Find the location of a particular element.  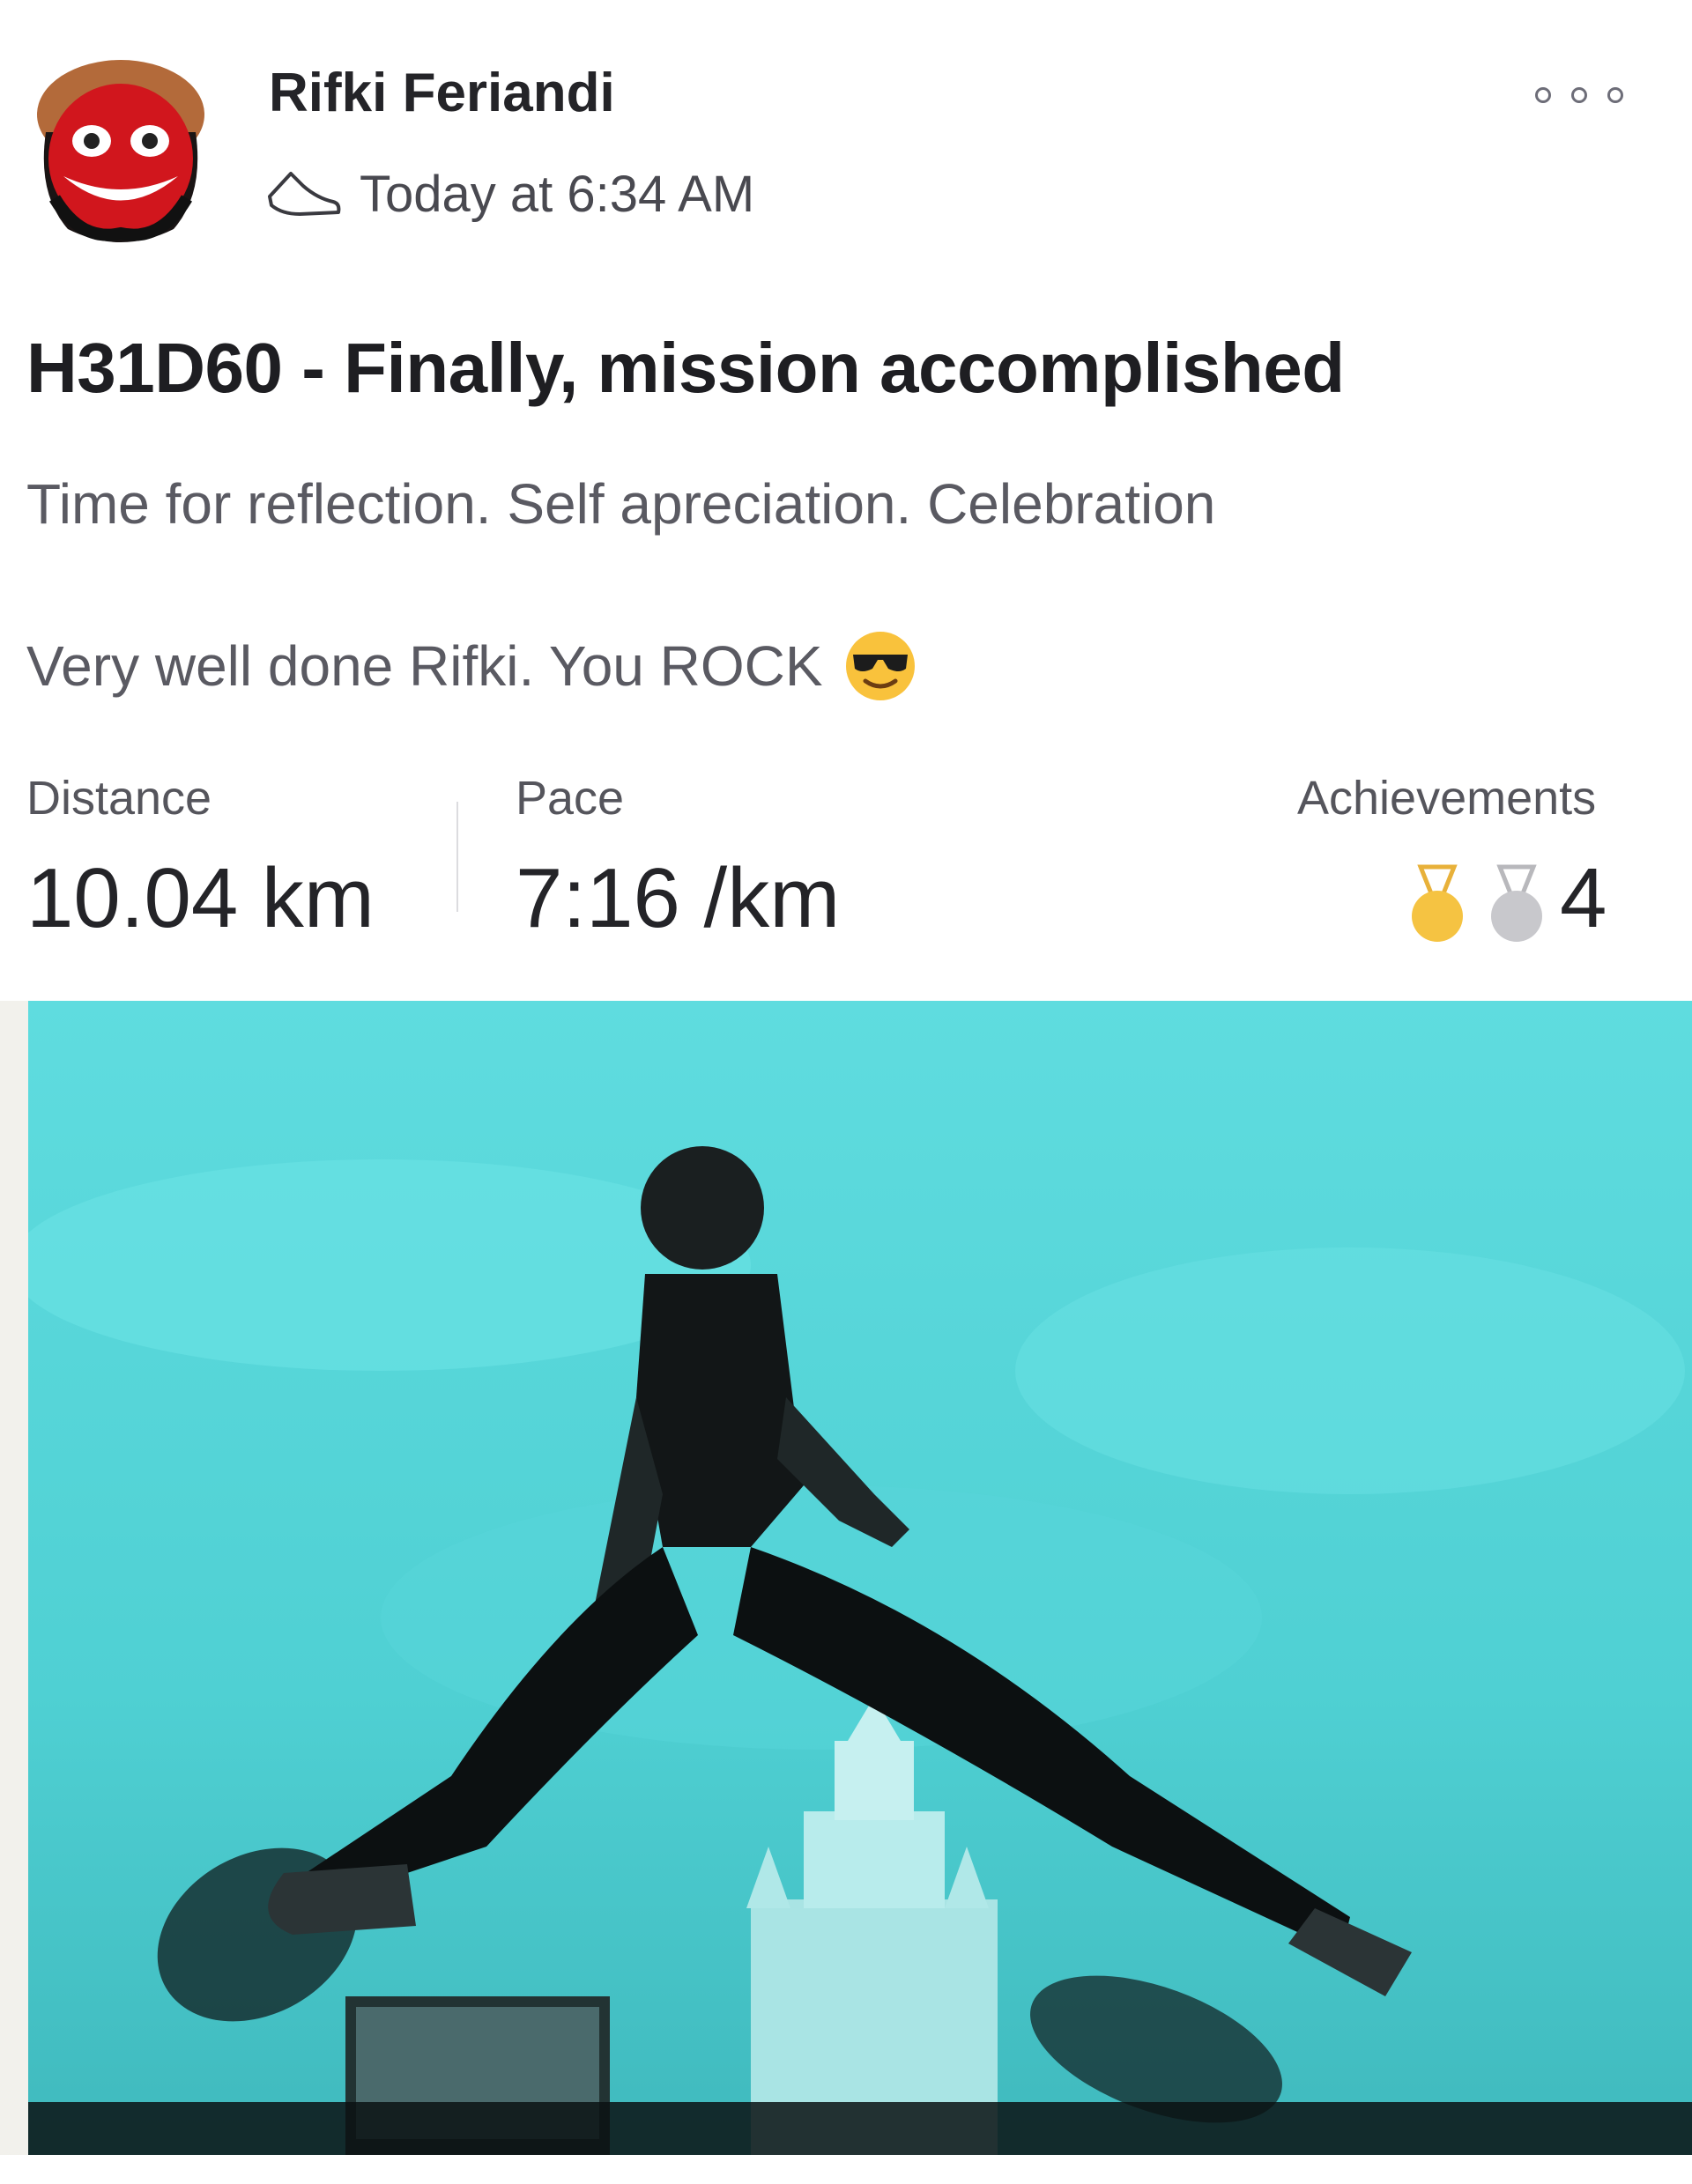

gold-medal-icon is located at coordinates (1437, 903).